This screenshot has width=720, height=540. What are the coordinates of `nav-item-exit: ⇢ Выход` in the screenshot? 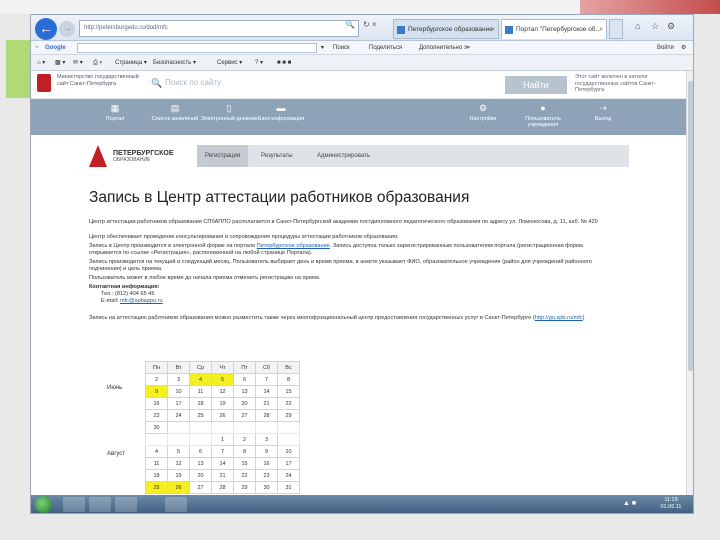 It's located at (603, 112).